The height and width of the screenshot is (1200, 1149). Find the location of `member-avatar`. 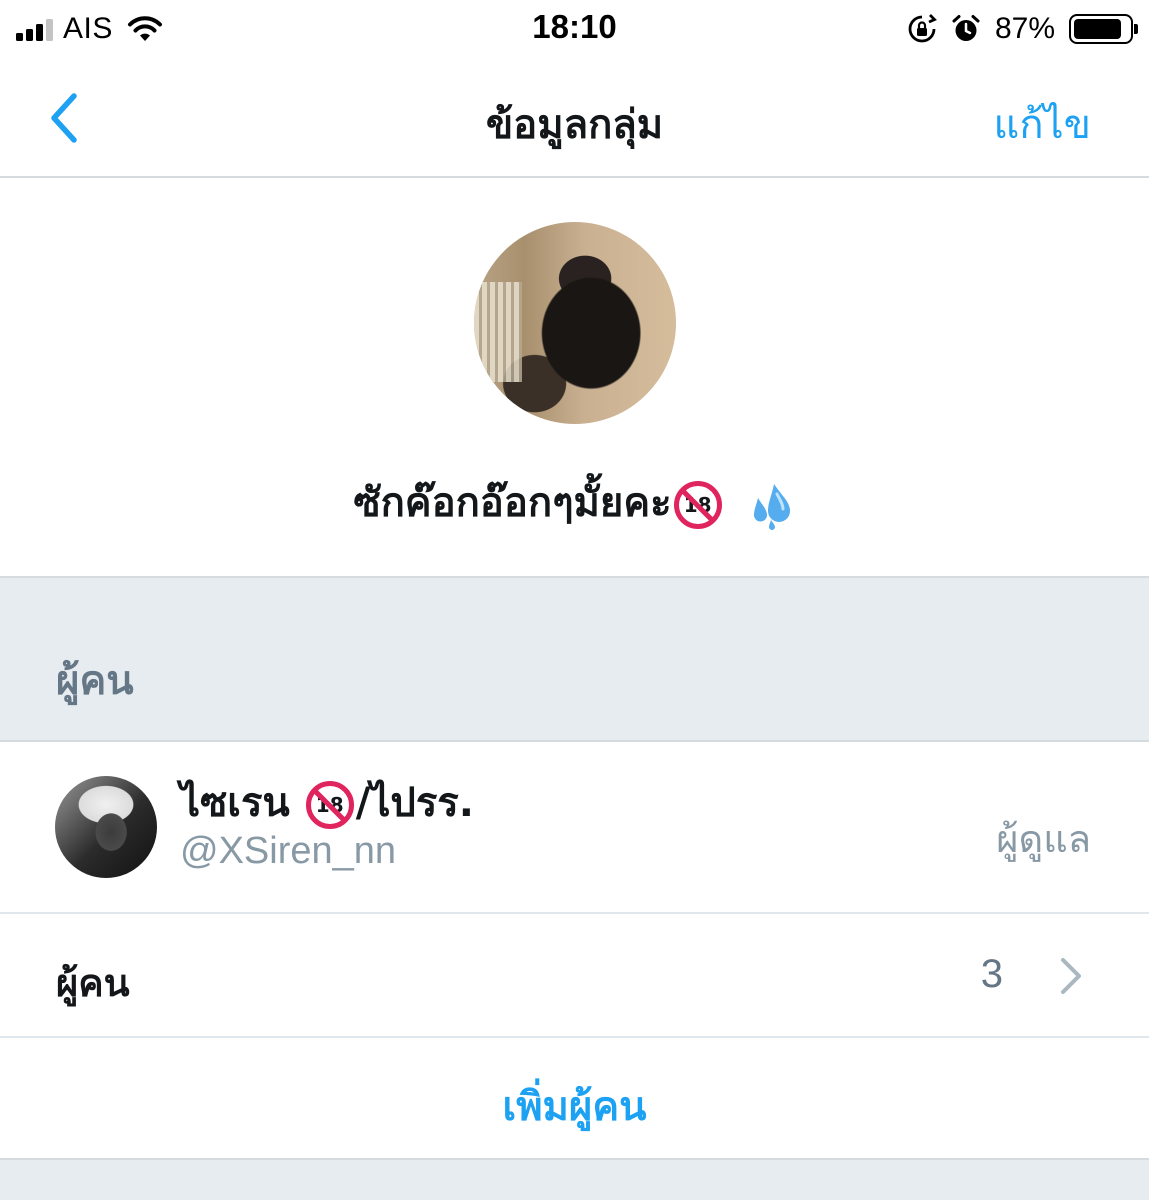

member-avatar is located at coordinates (106, 827).